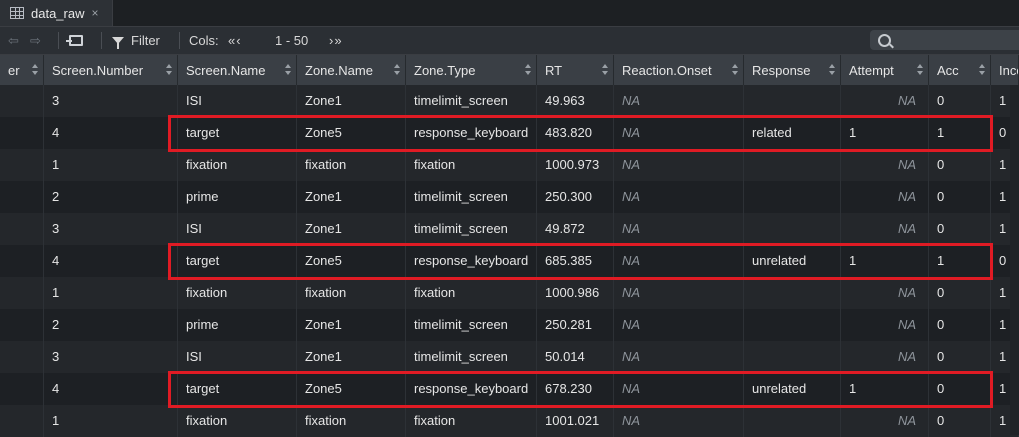 The image size is (1019, 437). I want to click on table-cell: response_keyboard, so click(471, 133).